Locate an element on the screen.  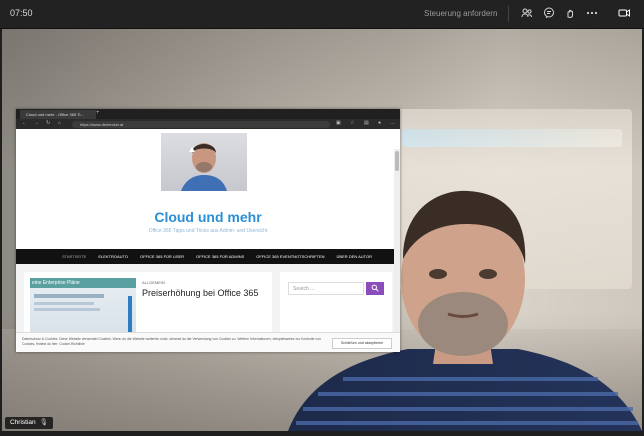
author-photo is located at coordinates (204, 162).